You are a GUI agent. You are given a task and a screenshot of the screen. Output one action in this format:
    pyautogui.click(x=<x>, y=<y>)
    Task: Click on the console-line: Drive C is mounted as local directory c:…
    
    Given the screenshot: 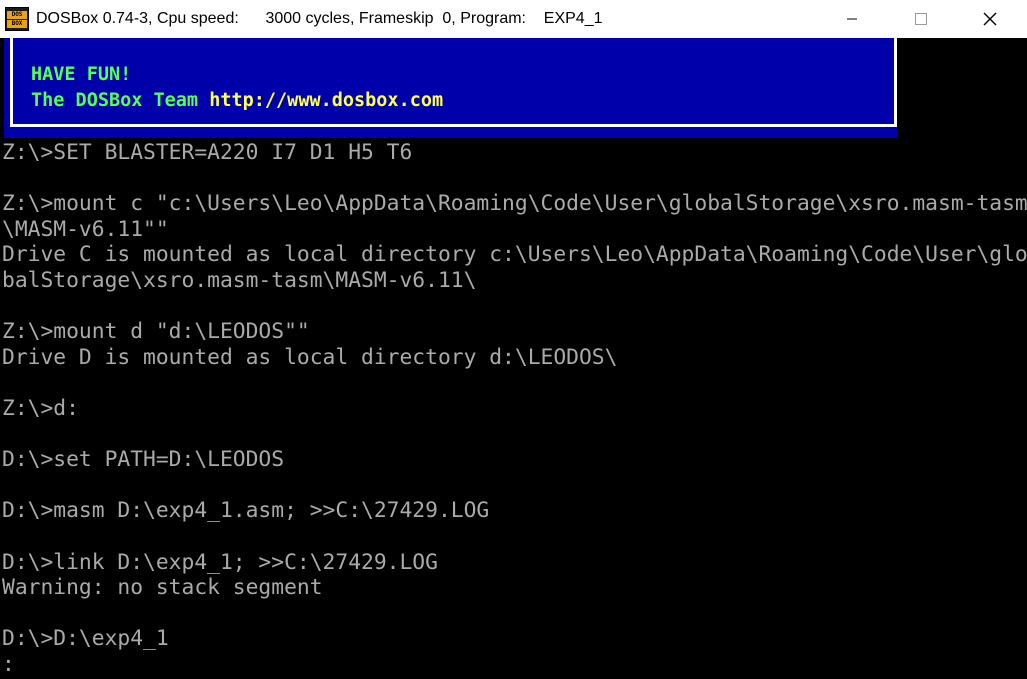 What is the action you would take?
    pyautogui.click(x=514, y=255)
    